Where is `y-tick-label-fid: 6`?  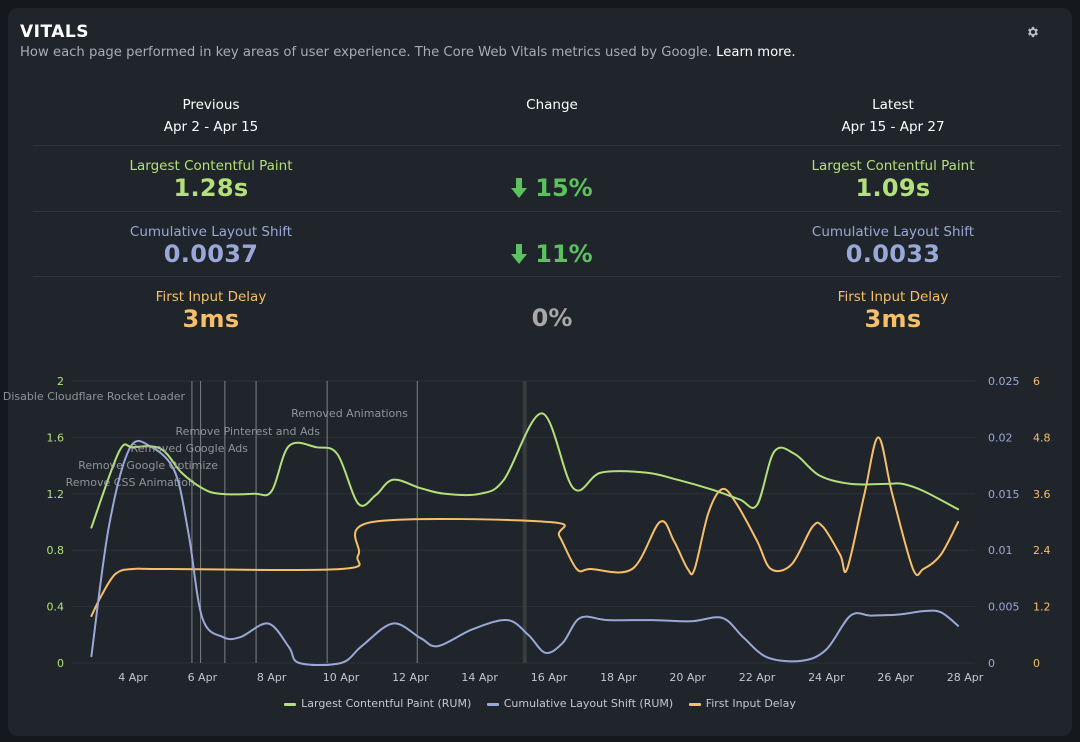 y-tick-label-fid: 6 is located at coordinates (1036, 381).